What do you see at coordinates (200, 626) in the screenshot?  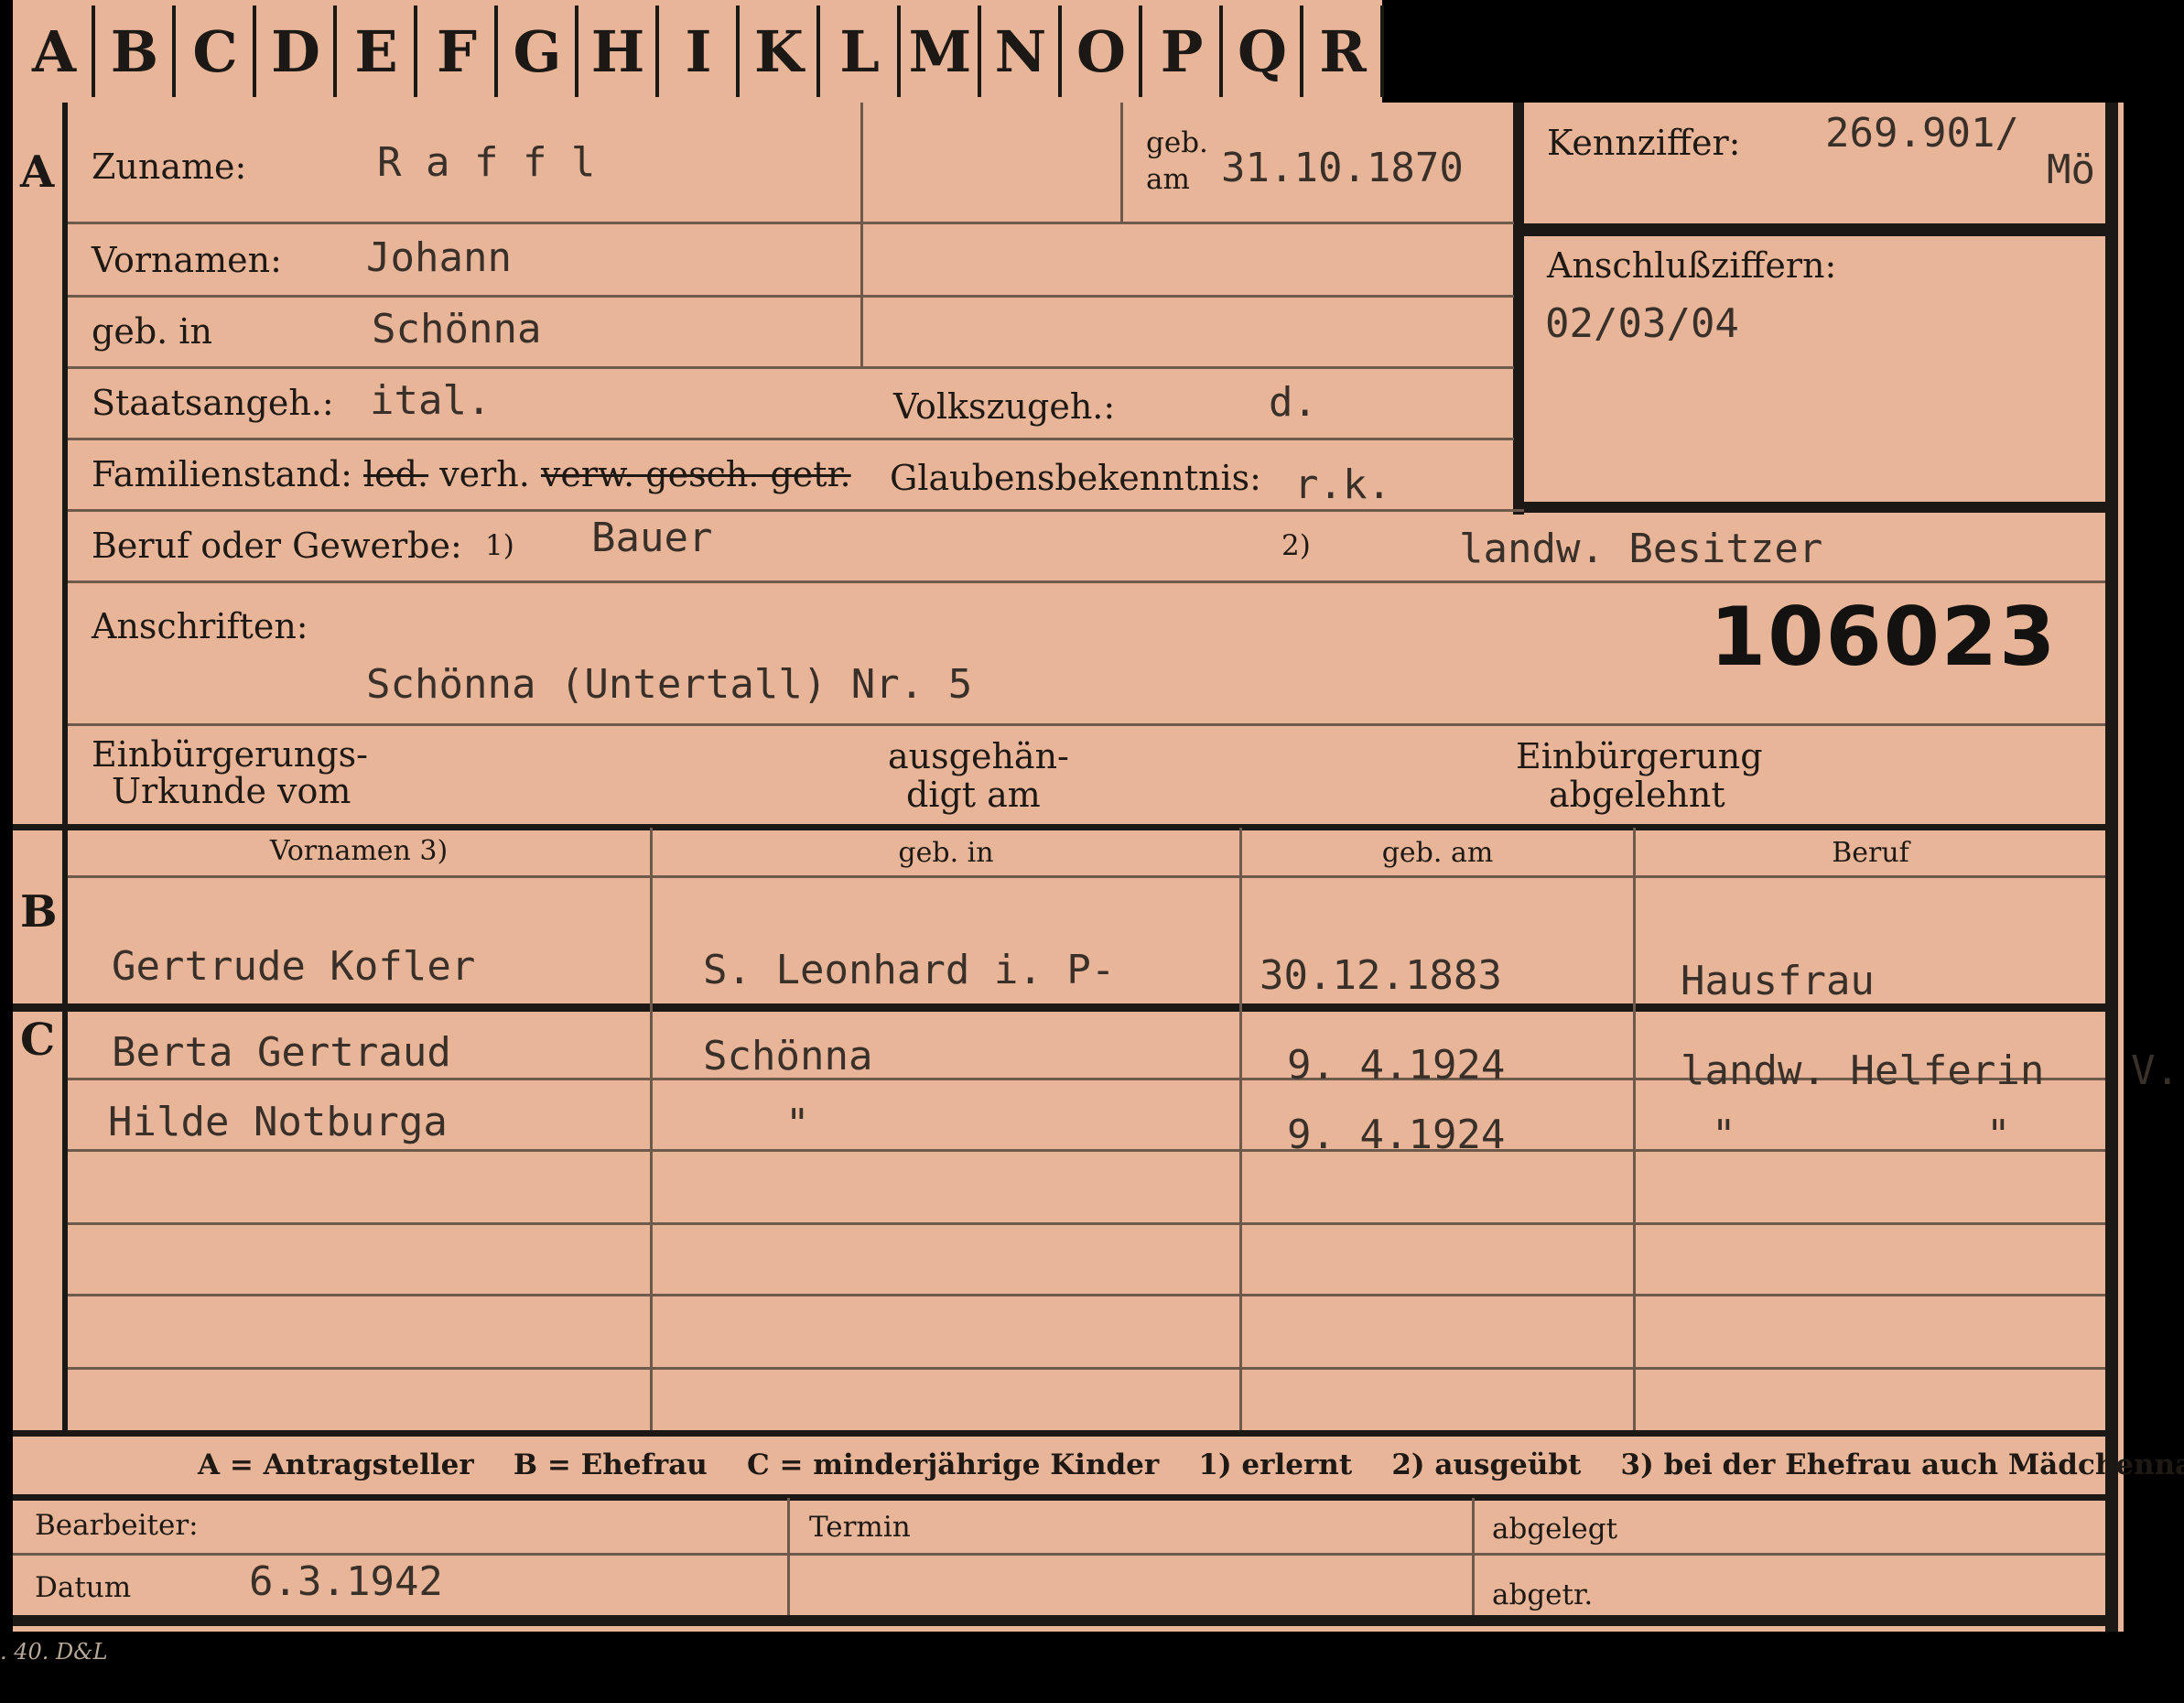 I see `anschriften-label: Anschriften:` at bounding box center [200, 626].